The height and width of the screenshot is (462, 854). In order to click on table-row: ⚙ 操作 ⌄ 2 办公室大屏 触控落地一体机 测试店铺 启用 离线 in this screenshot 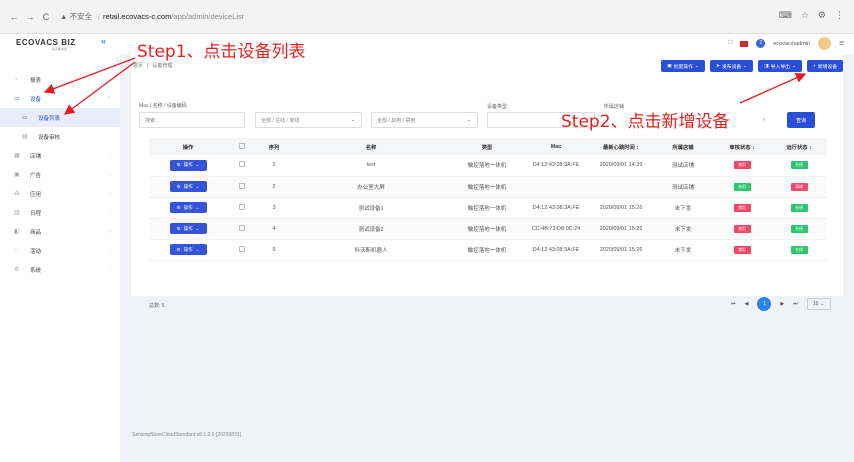, I will do `click(488, 187)`.